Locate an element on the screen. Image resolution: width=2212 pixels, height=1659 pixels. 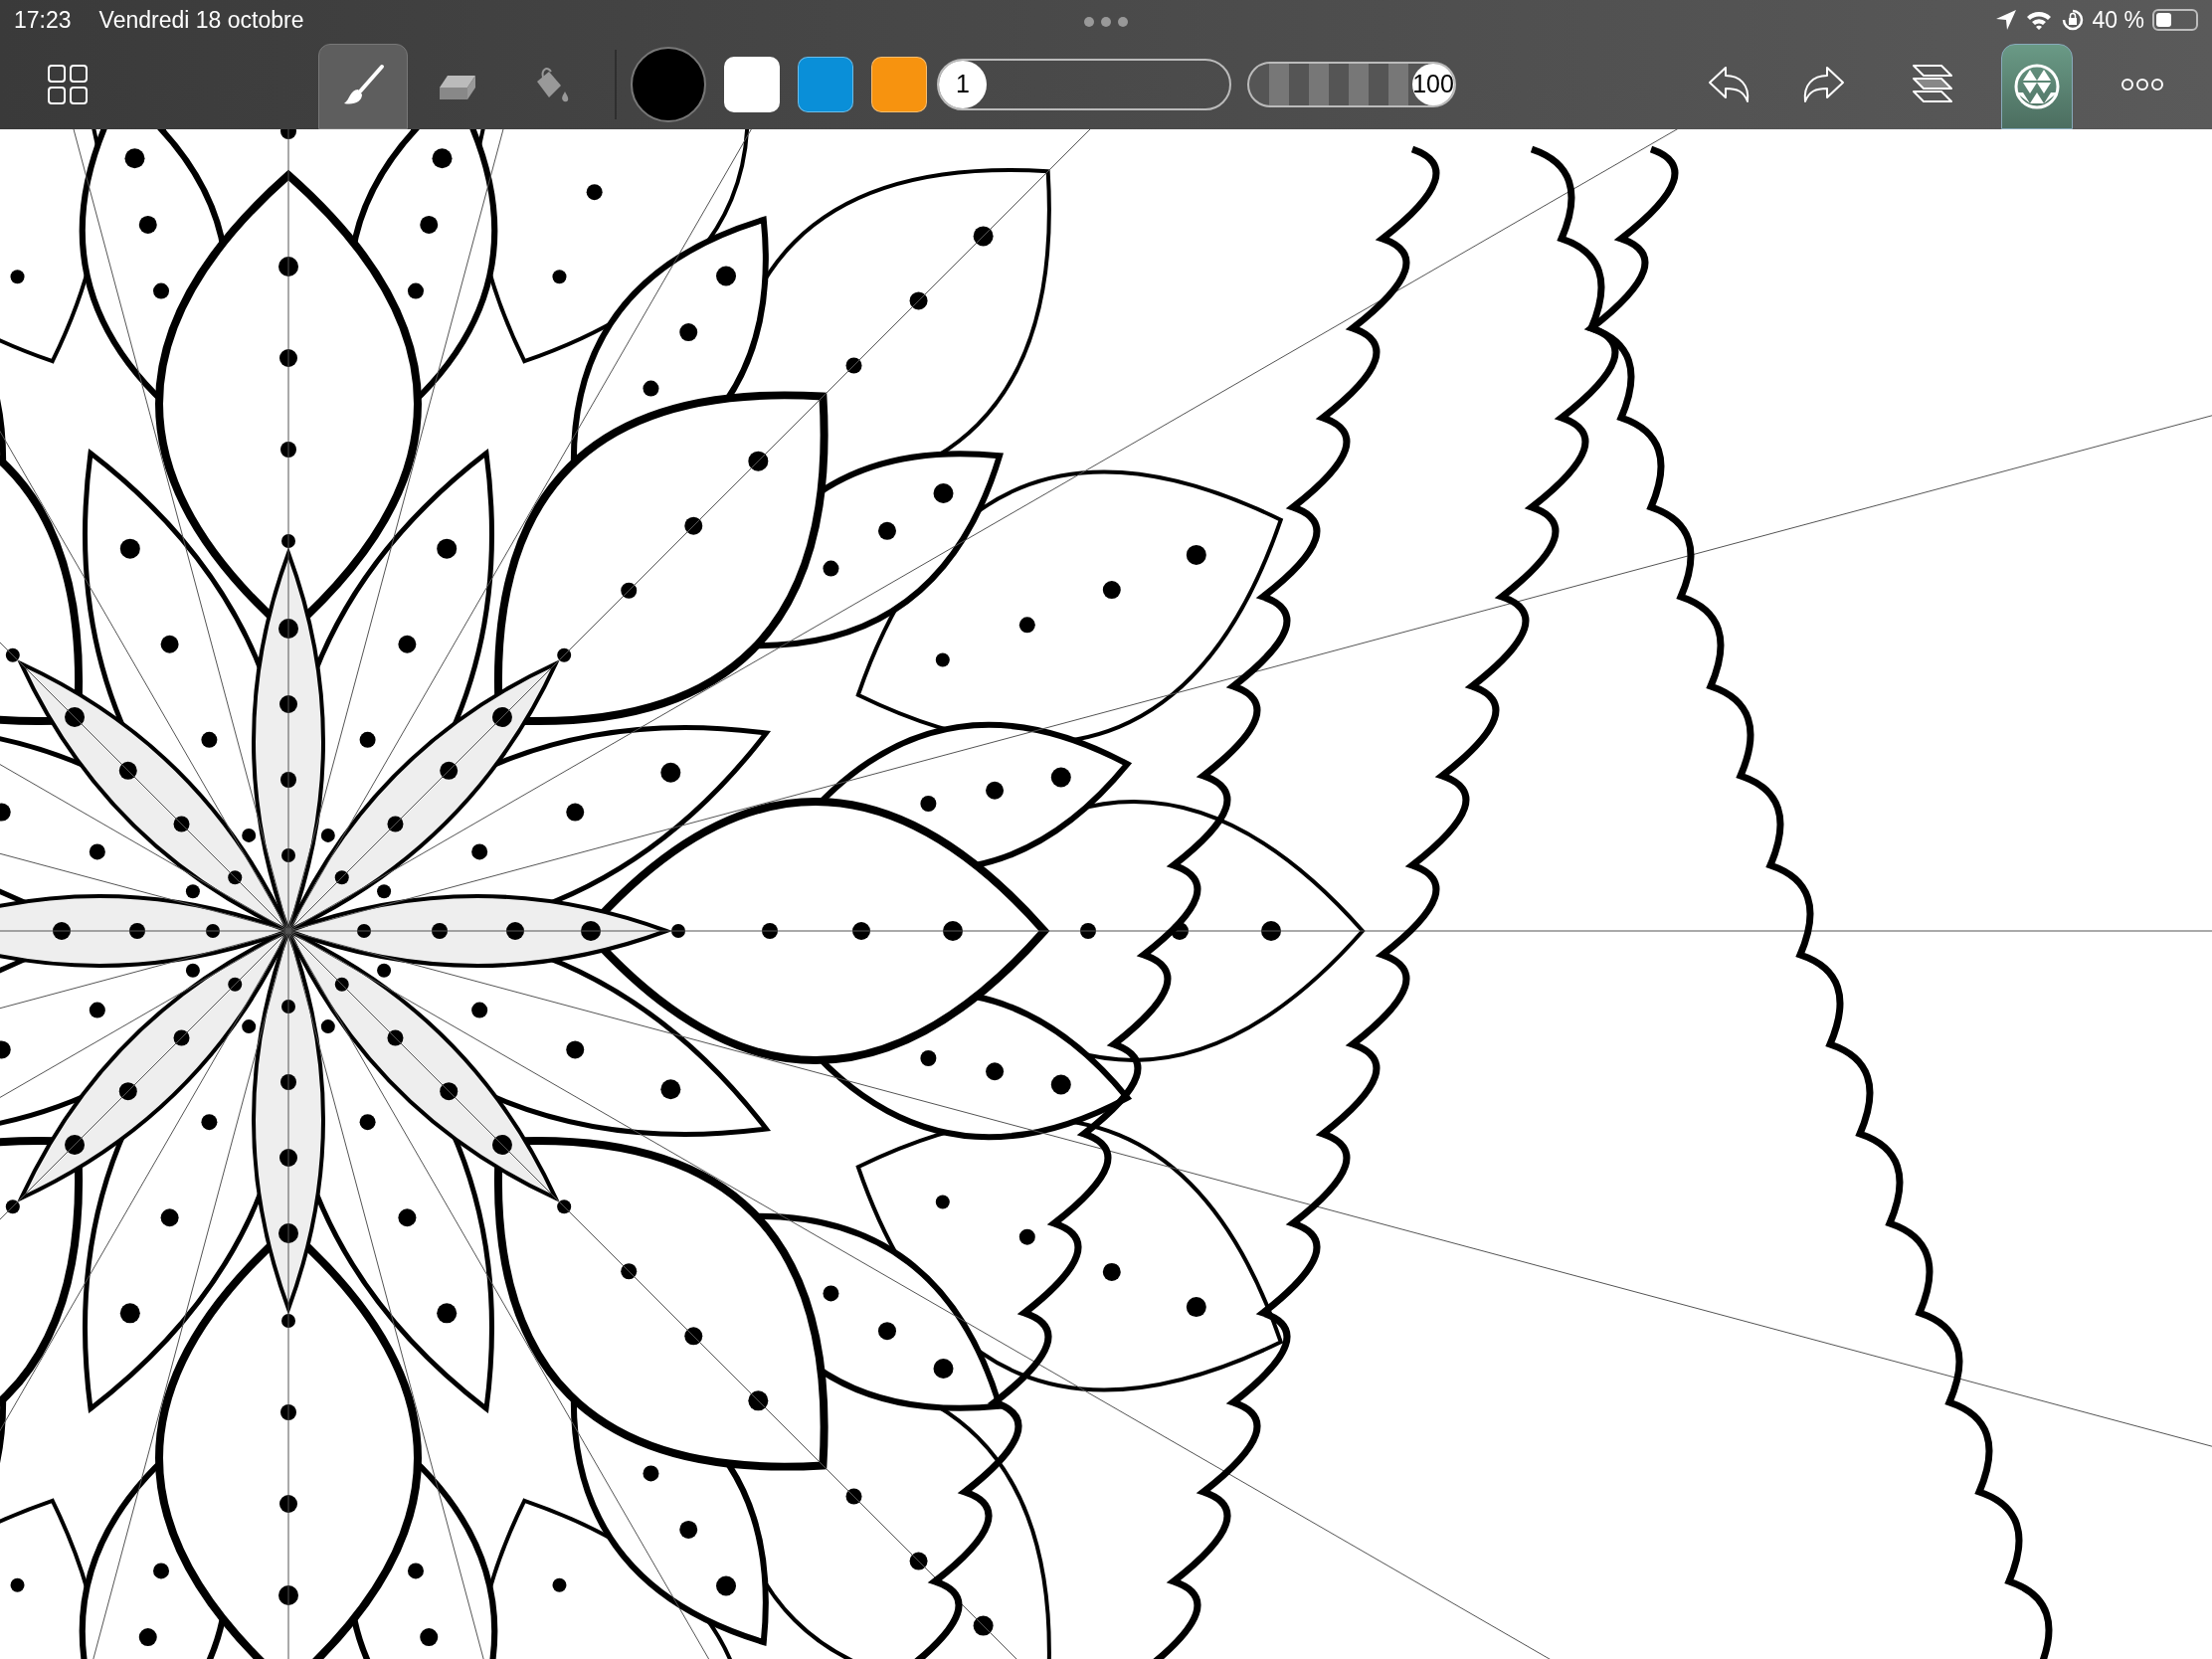
brush-size-slider: 1 is located at coordinates (1084, 84).